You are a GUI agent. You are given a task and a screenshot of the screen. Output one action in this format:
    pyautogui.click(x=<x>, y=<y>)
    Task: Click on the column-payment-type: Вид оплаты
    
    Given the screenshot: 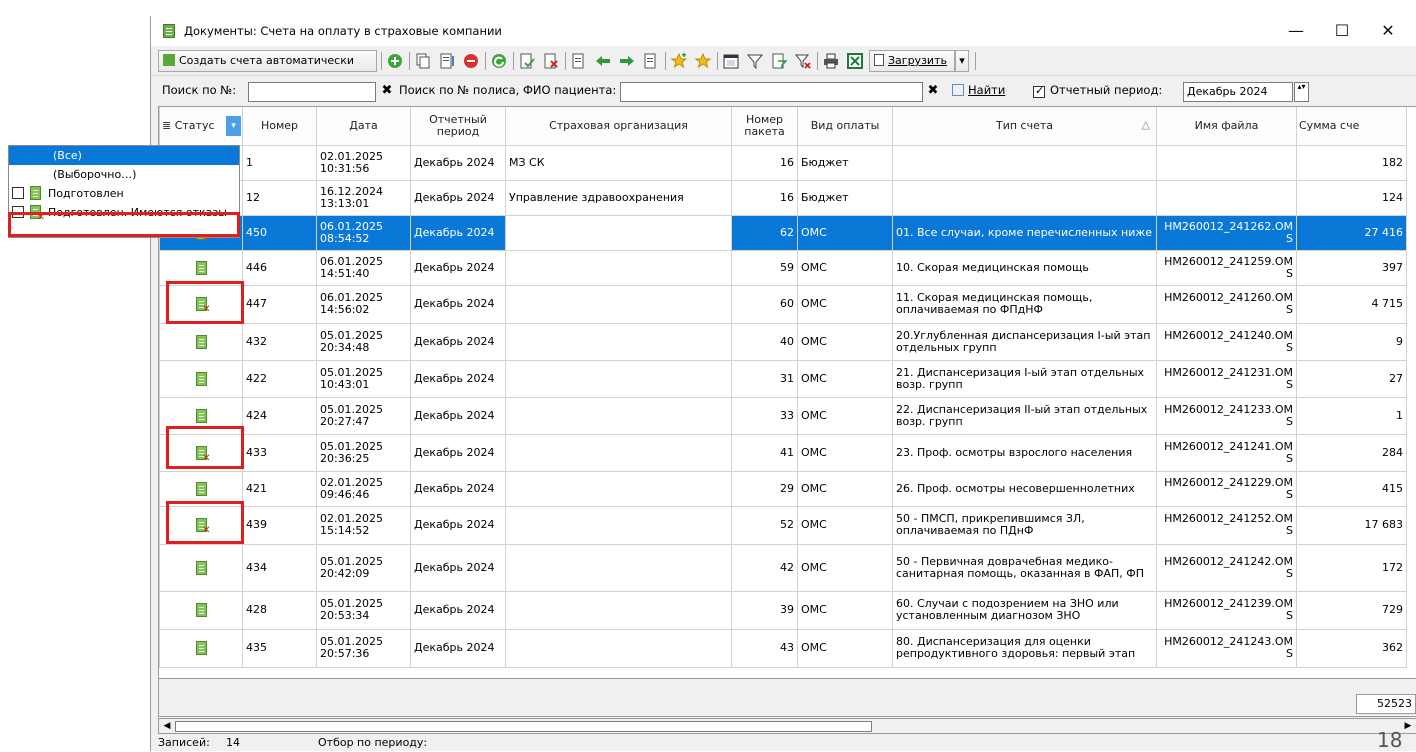 What is the action you would take?
    pyautogui.click(x=845, y=126)
    